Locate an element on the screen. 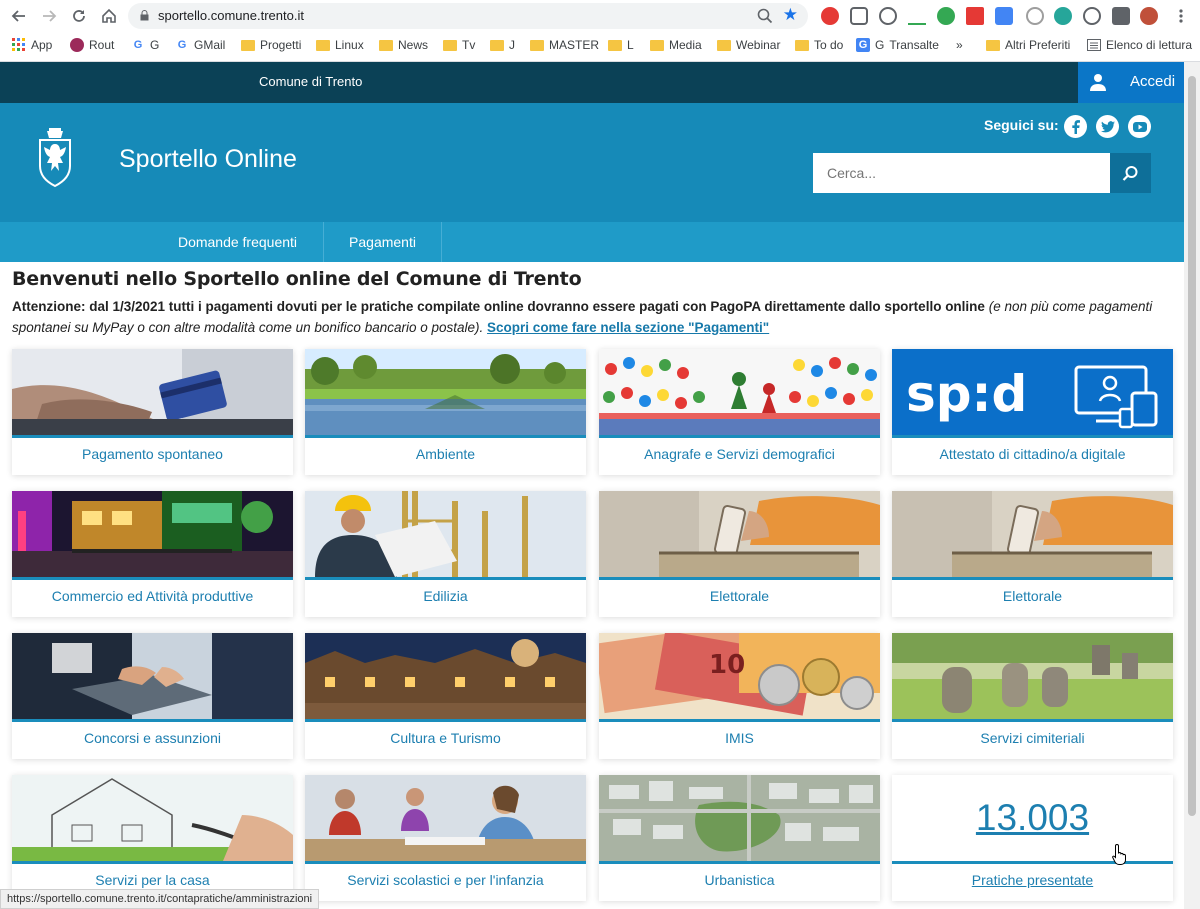  bookmark-todo: To do is located at coordinates (819, 45).